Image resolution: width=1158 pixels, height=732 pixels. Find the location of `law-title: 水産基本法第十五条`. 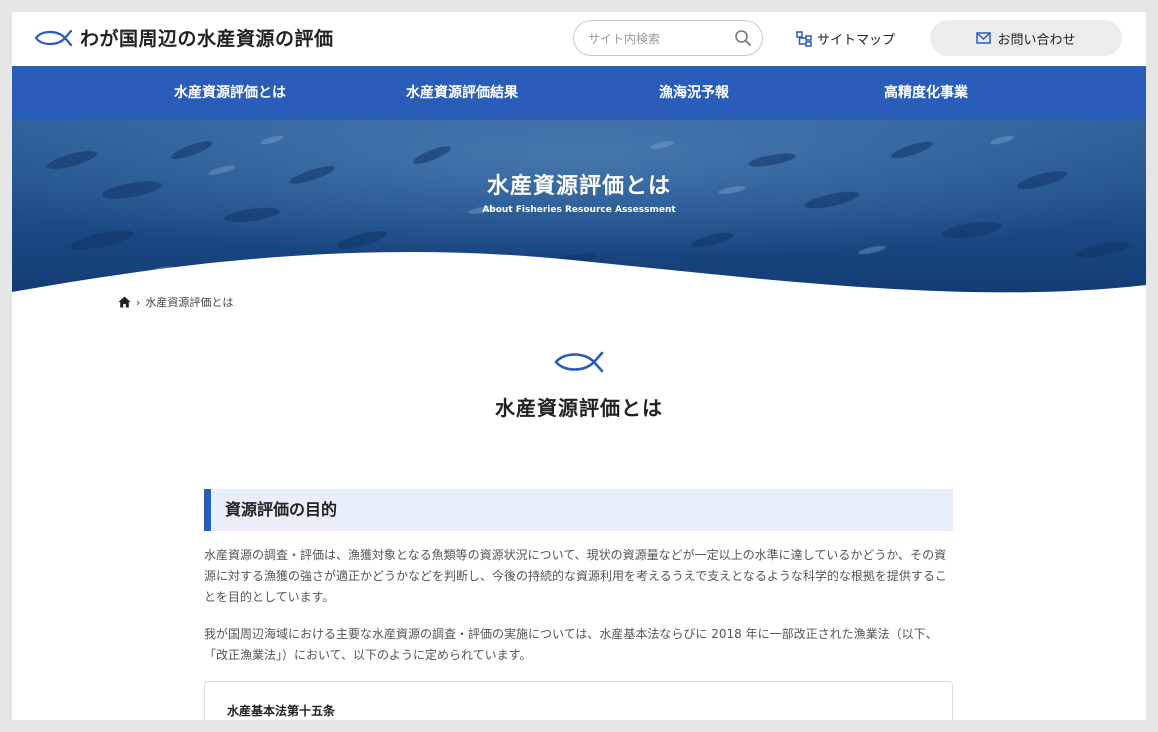

law-title: 水産基本法第十五条 is located at coordinates (281, 711).